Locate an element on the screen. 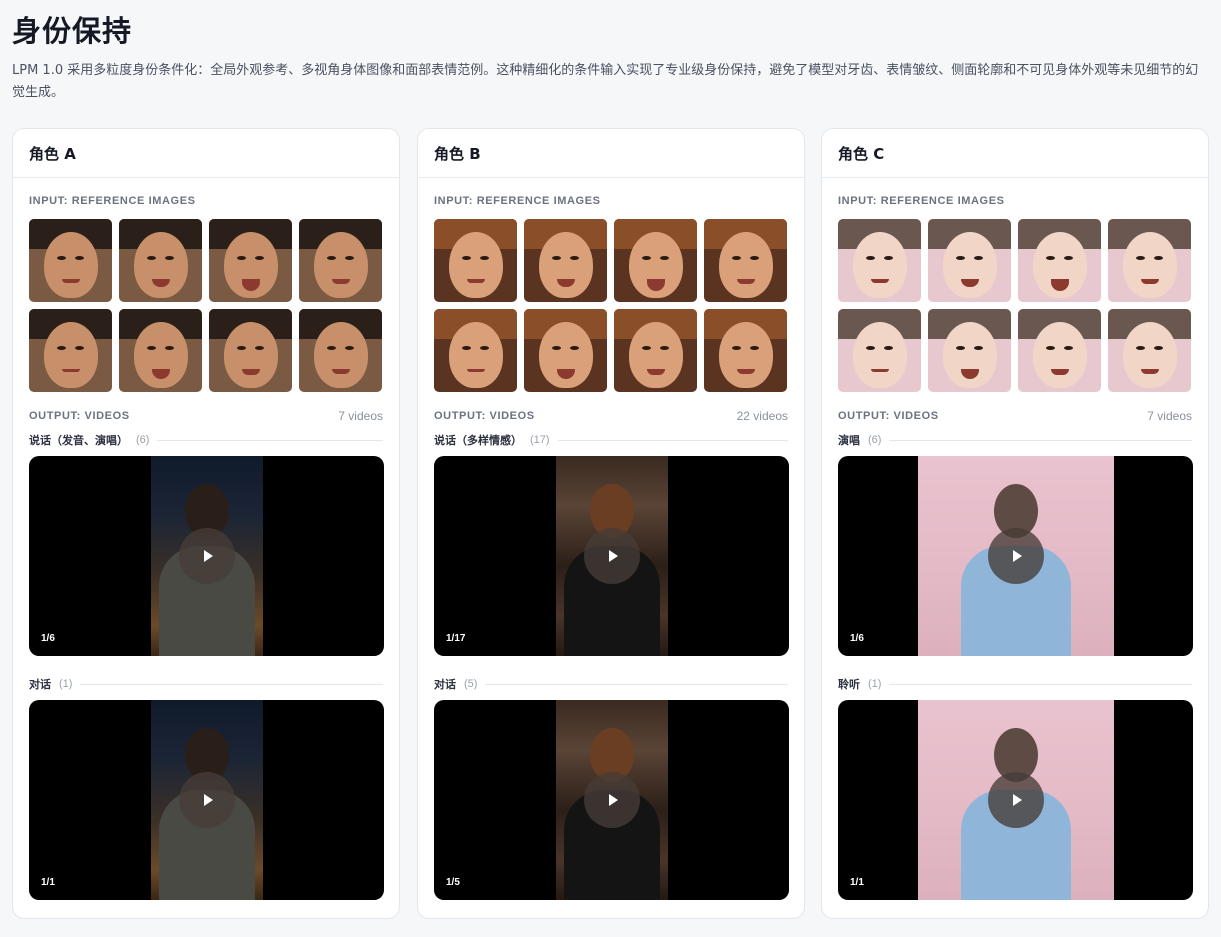 Image resolution: width=1221 pixels, height=937 pixels. video-player: 1/5 is located at coordinates (611, 800).